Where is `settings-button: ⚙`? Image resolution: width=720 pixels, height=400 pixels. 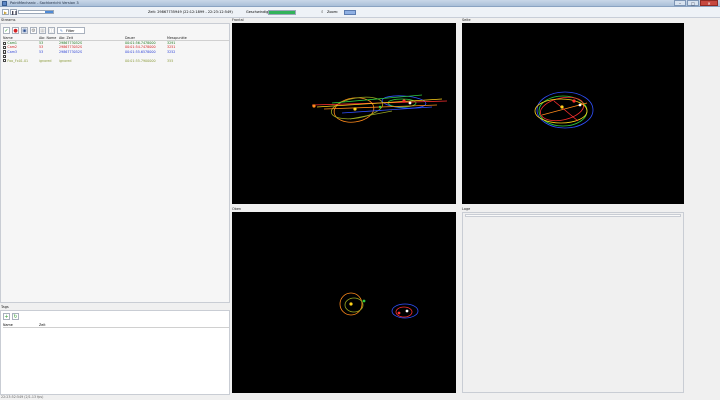 settings-button: ⚙ is located at coordinates (33, 30).